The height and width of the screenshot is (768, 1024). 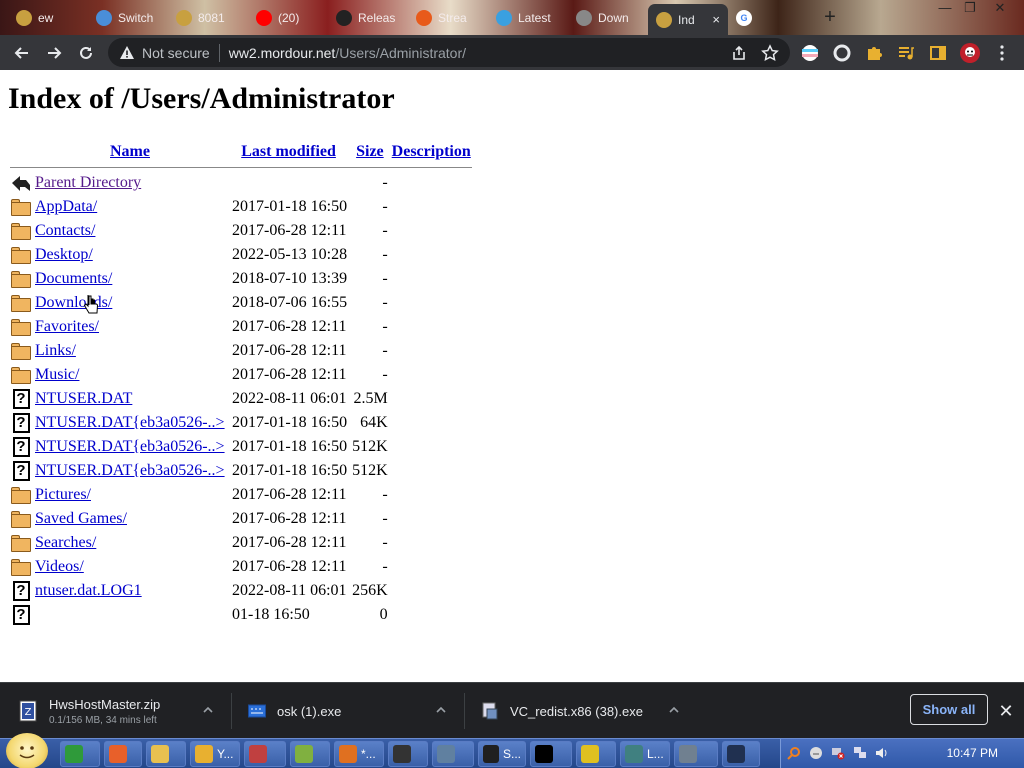 I want to click on media-list-icon, so click(x=906, y=53).